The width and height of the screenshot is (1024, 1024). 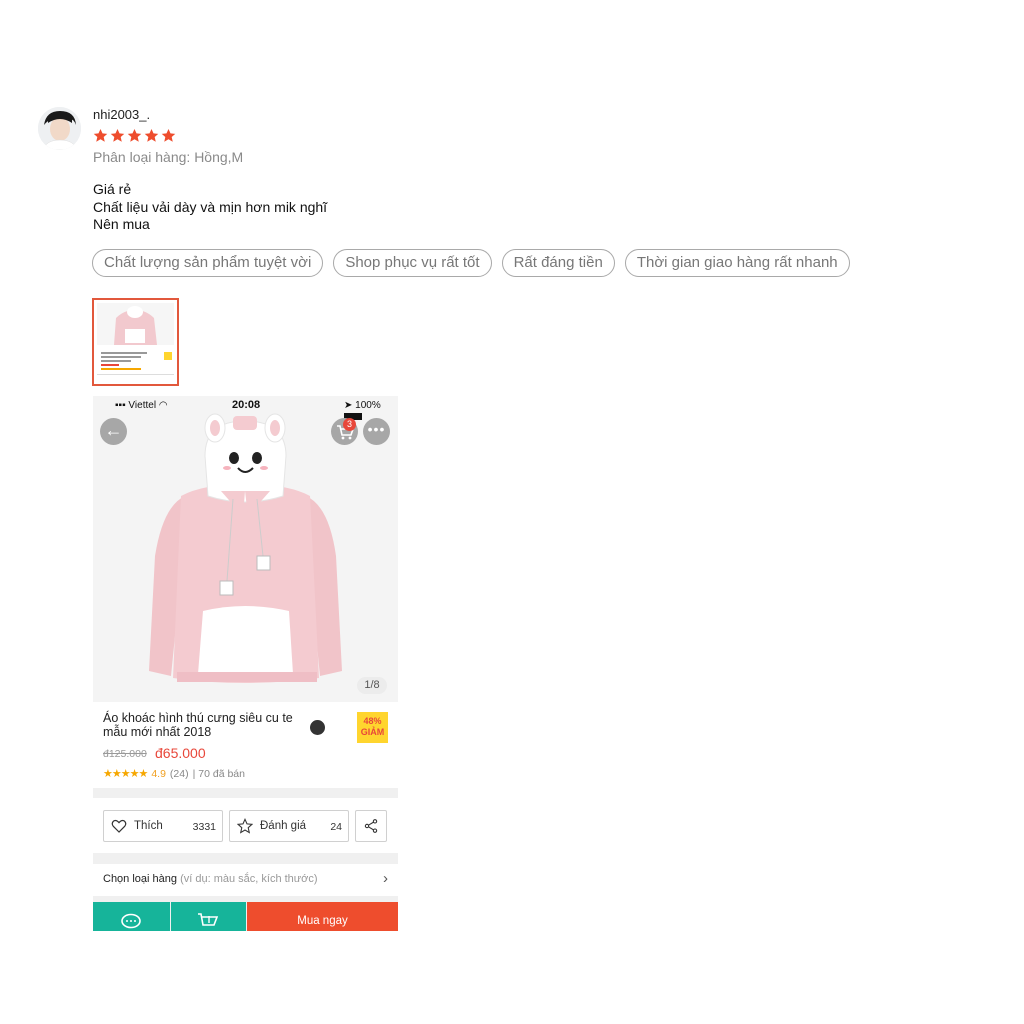 I want to click on add-to-cart-button, so click(x=208, y=916).